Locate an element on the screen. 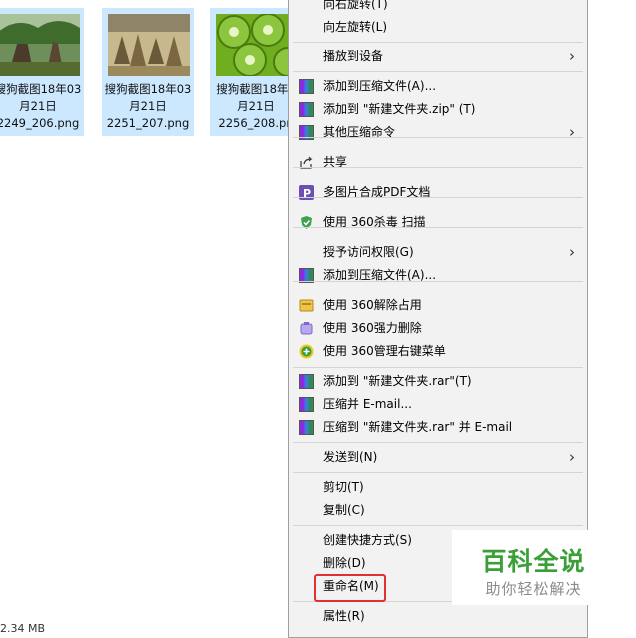  menu-item-label: 共享 is located at coordinates (335, 162).